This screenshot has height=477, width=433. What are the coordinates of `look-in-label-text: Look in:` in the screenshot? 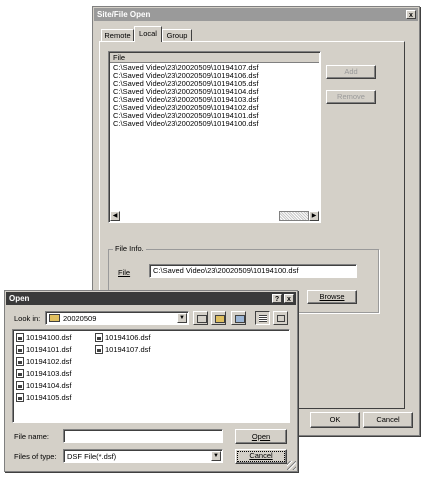 It's located at (27, 318).